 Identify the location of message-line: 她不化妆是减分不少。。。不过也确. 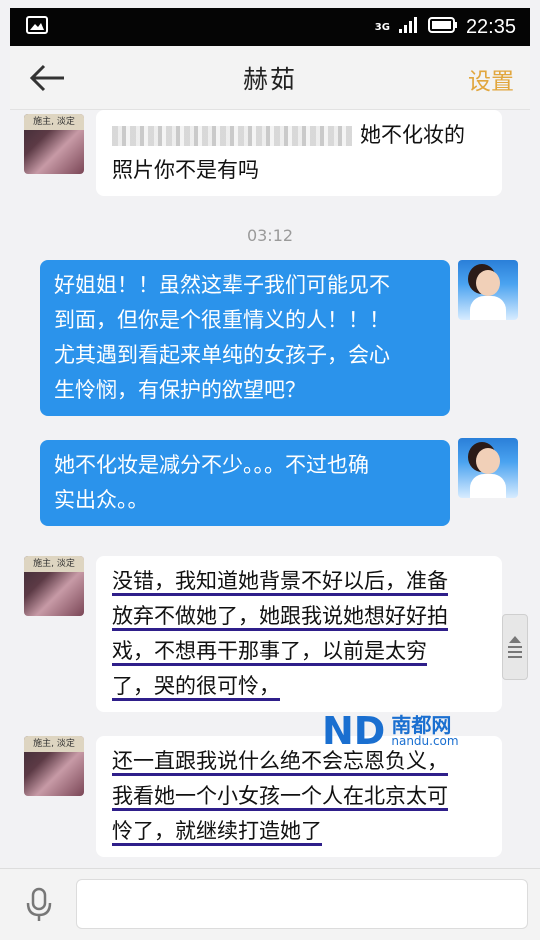
(211, 465).